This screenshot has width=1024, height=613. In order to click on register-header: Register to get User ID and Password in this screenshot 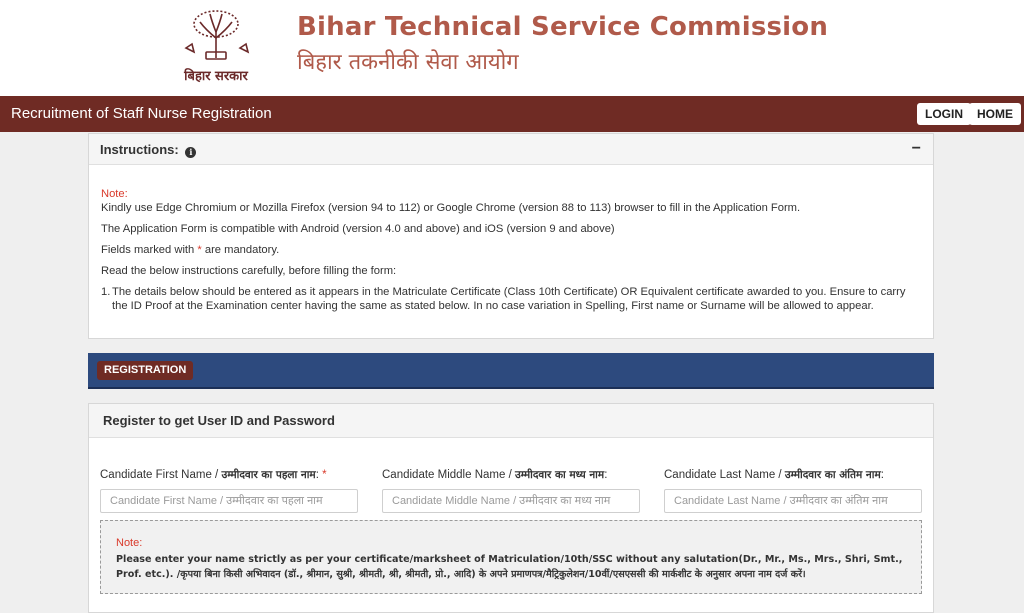, I will do `click(511, 421)`.